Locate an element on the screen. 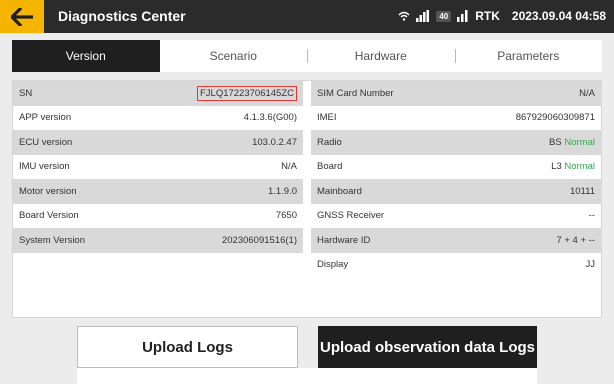 The image size is (614, 384). status-bar: 40 RTK 2023.09.04 04:58 is located at coordinates (502, 16).